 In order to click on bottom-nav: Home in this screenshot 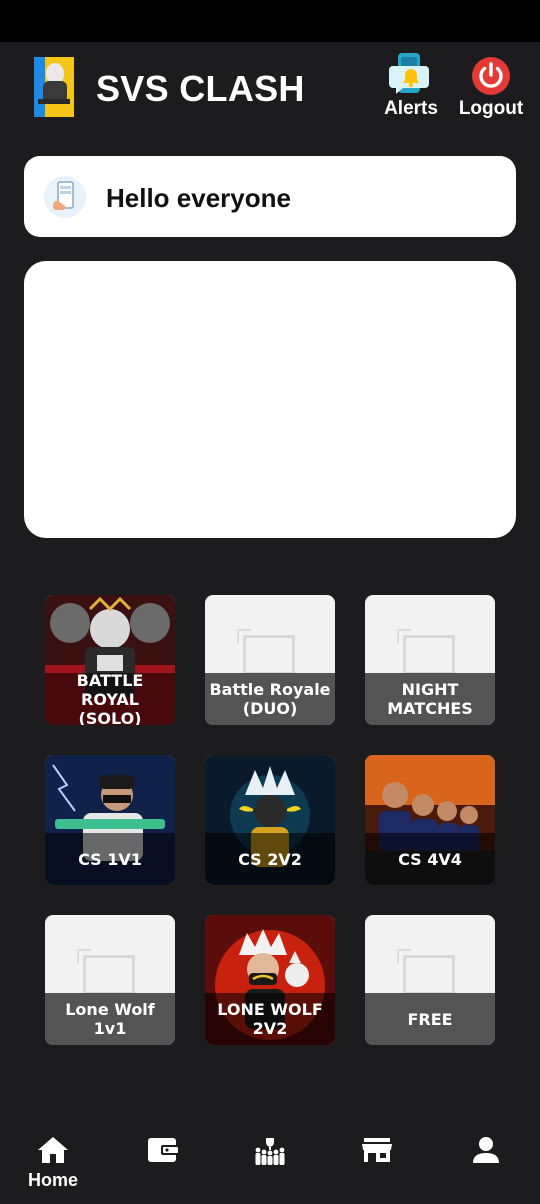, I will do `click(270, 1164)`.